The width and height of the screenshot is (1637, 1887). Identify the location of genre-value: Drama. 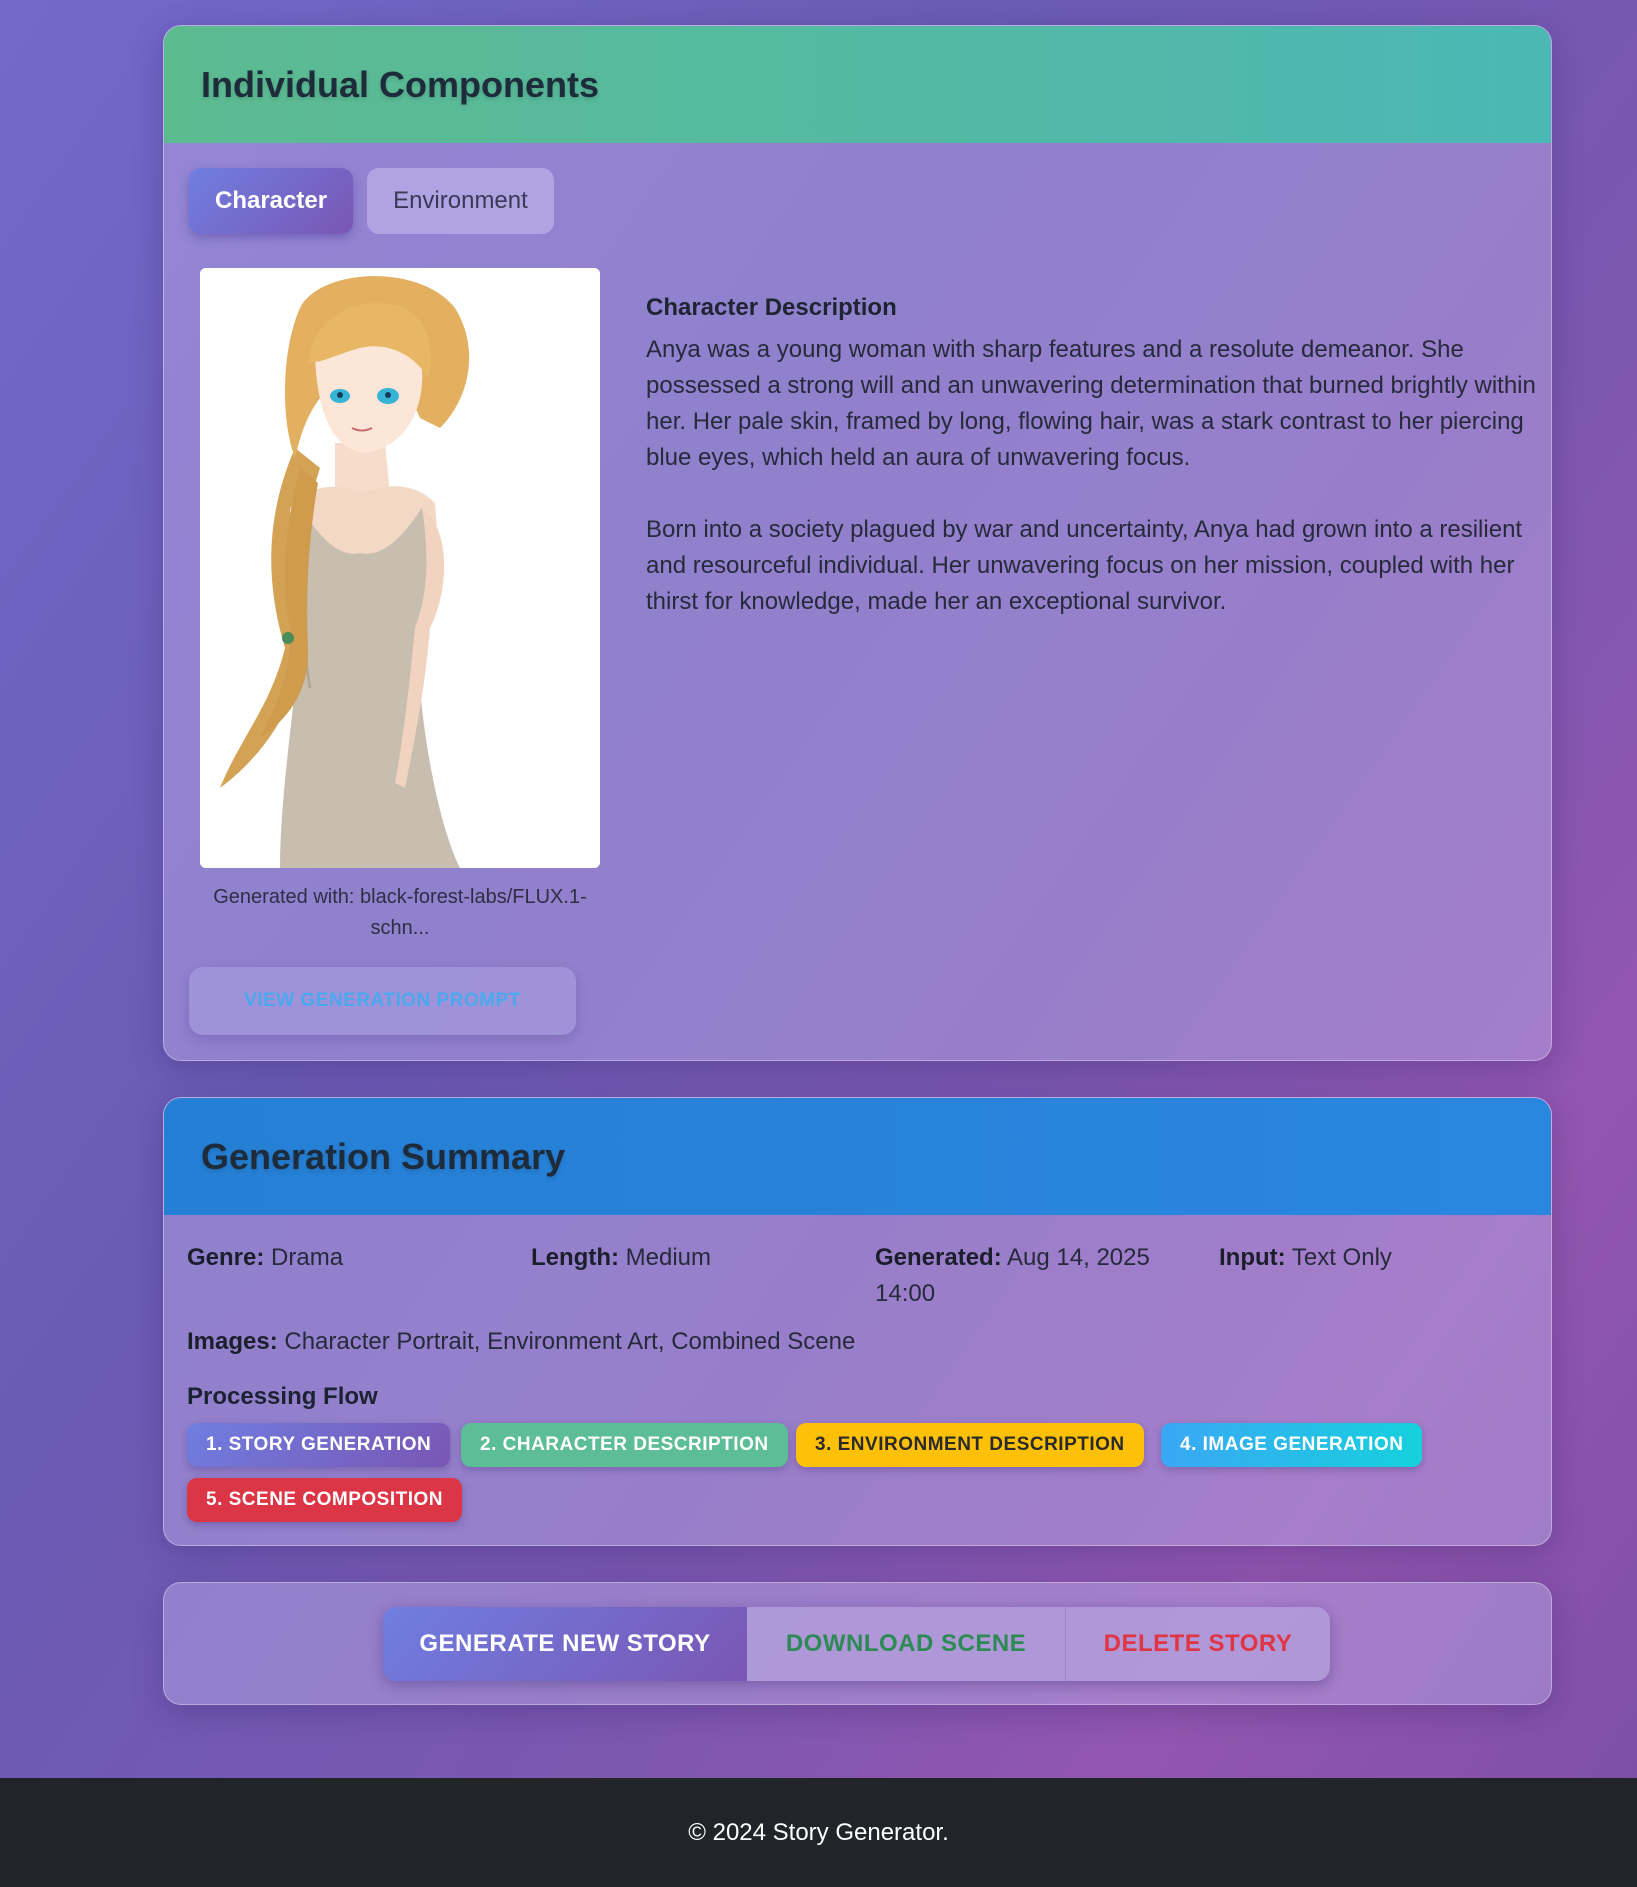
(307, 1257).